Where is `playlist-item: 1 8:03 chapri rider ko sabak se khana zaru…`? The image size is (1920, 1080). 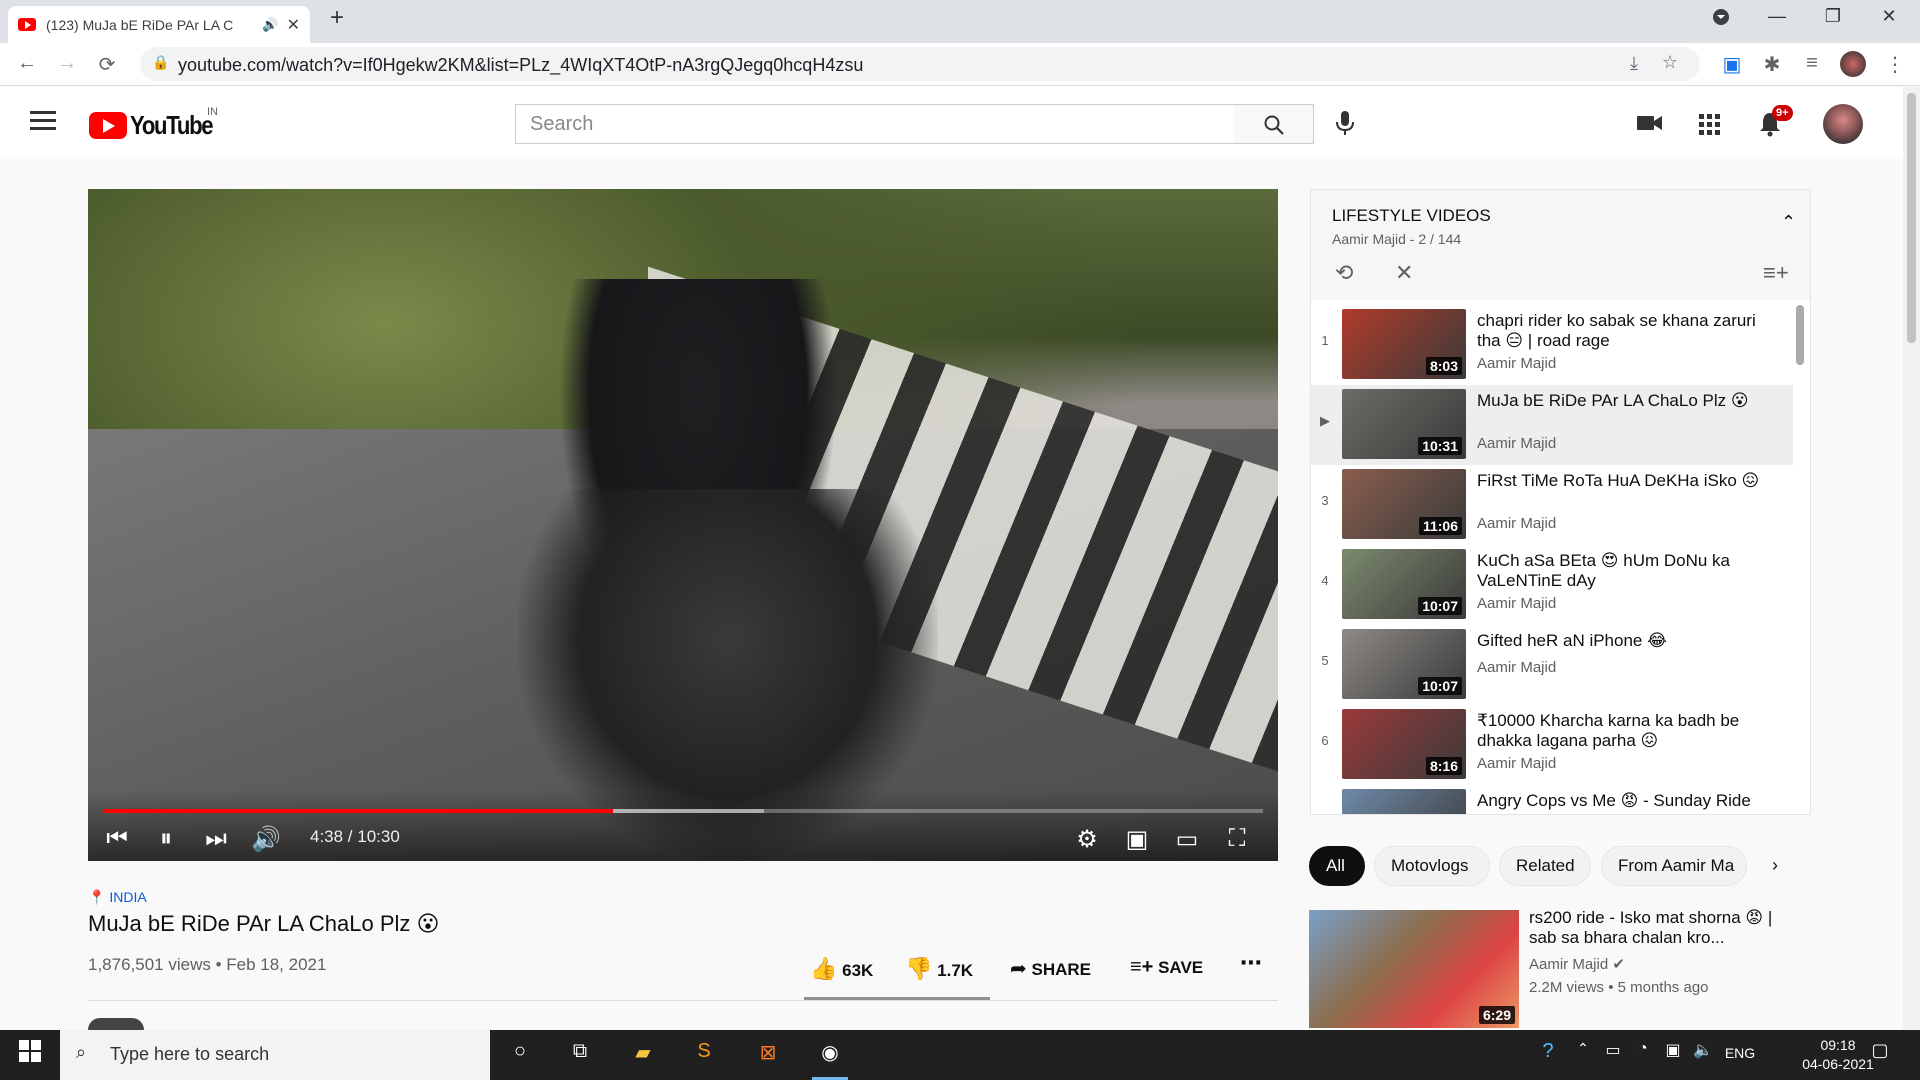
playlist-item: 1 8:03 chapri rider ko sabak se khana zaru… is located at coordinates (1552, 345).